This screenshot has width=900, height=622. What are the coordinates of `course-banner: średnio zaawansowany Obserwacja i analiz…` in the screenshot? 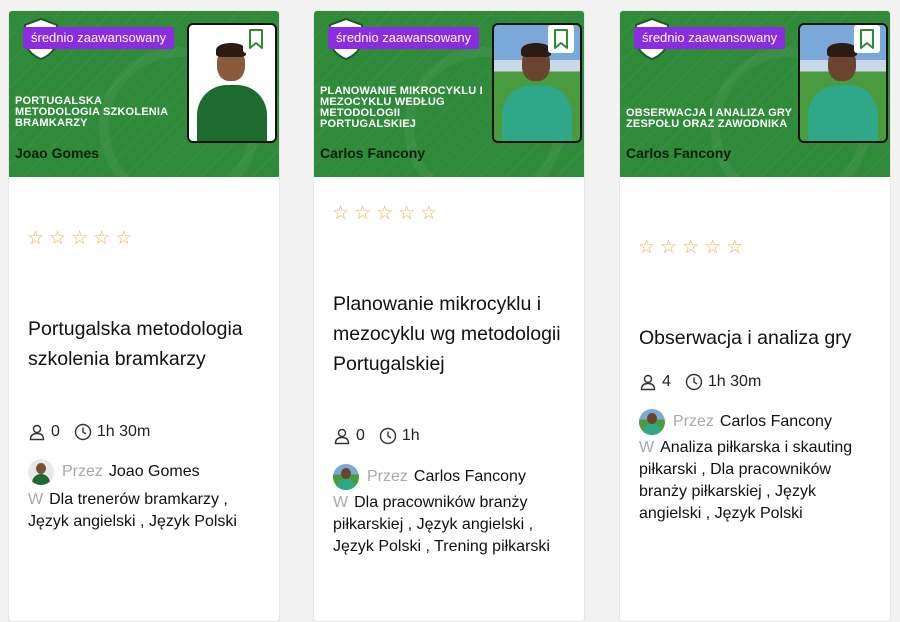 It's located at (755, 94).